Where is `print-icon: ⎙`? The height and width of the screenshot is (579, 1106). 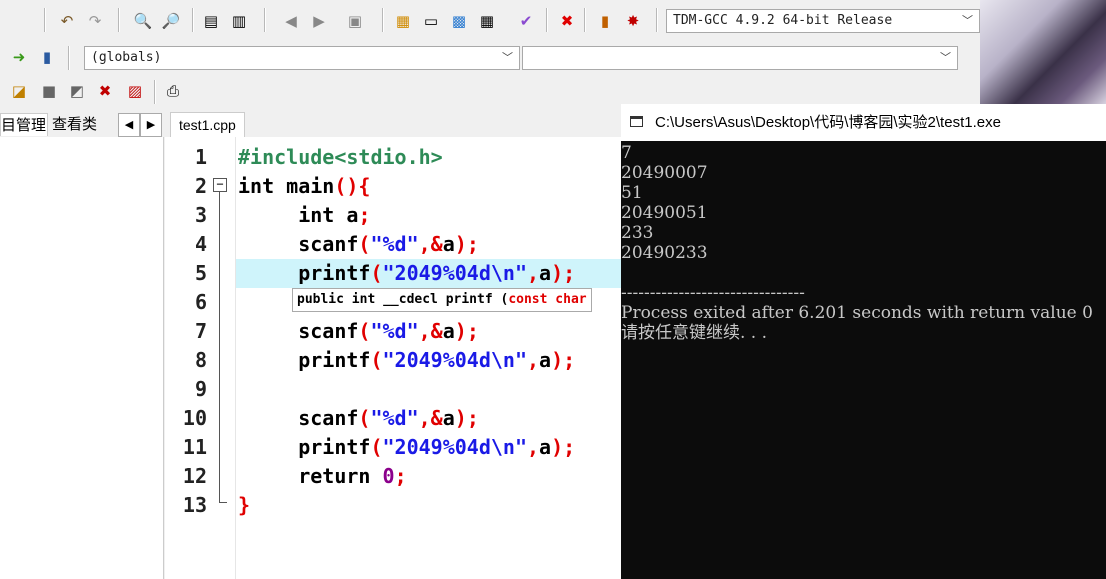 print-icon: ⎙ is located at coordinates (173, 91).